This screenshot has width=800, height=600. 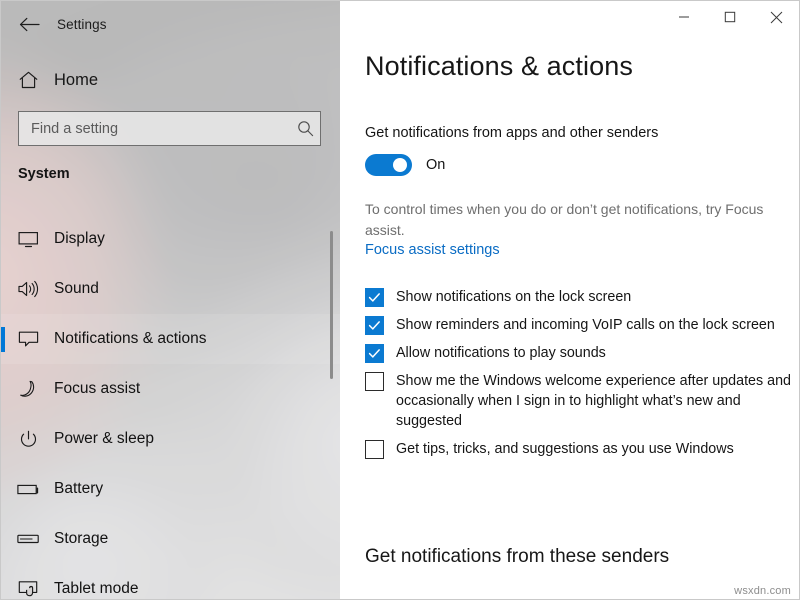 What do you see at coordinates (28, 389) in the screenshot?
I see `moon-icon` at bounding box center [28, 389].